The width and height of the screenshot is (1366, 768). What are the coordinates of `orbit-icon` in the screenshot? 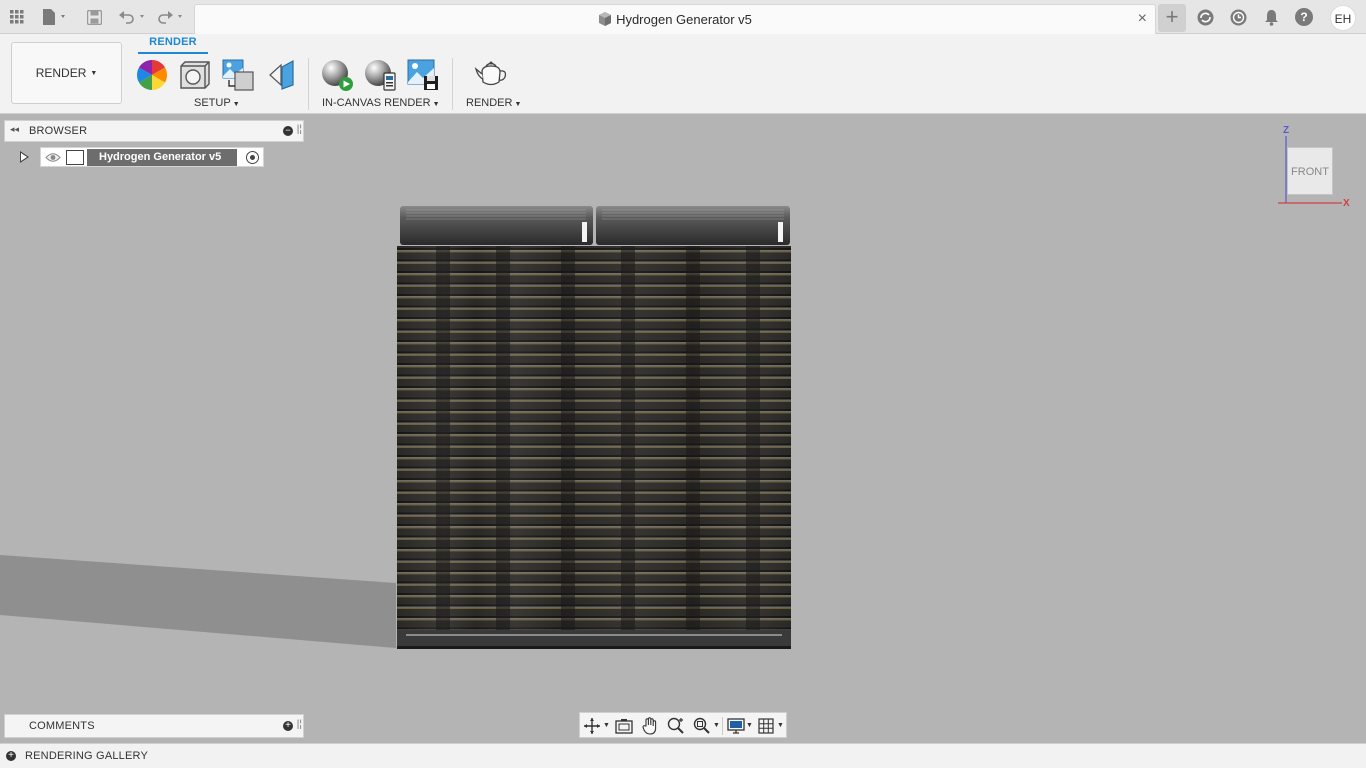 It's located at (592, 726).